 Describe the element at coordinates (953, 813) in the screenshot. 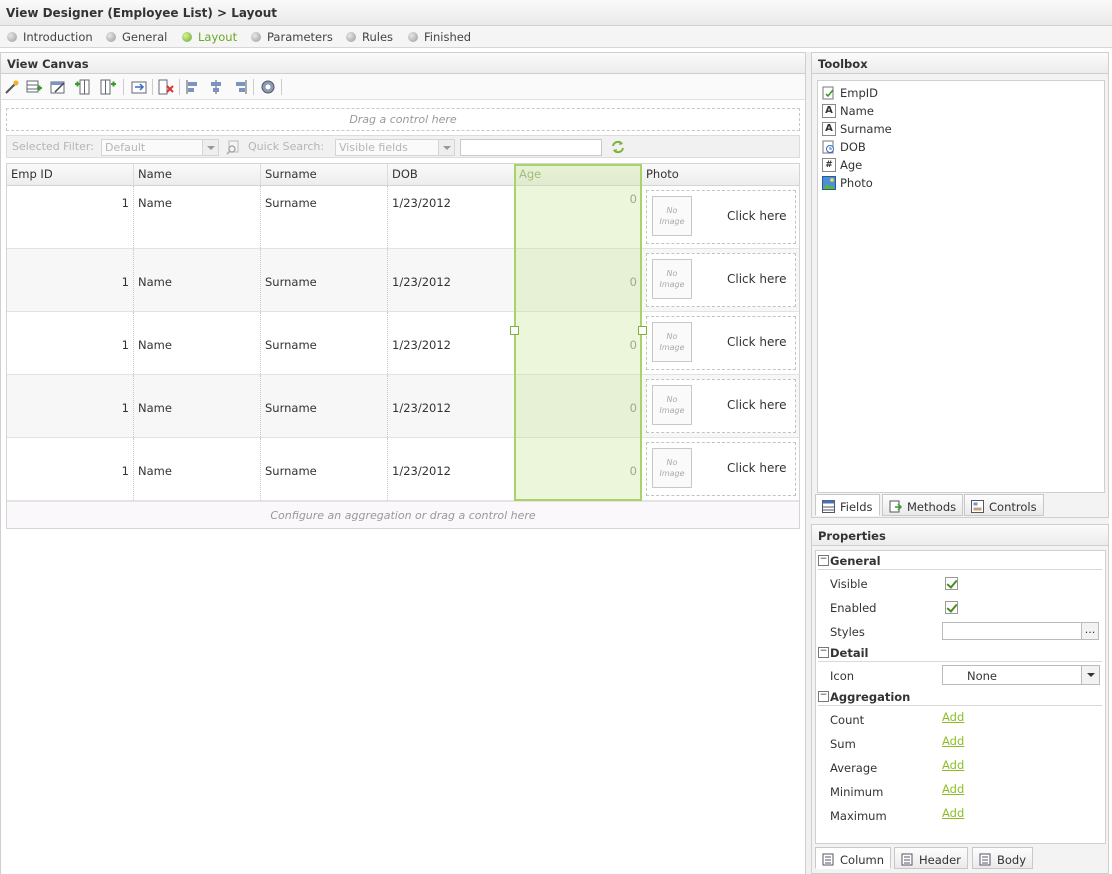

I see `maximum-add-link: Add` at that location.